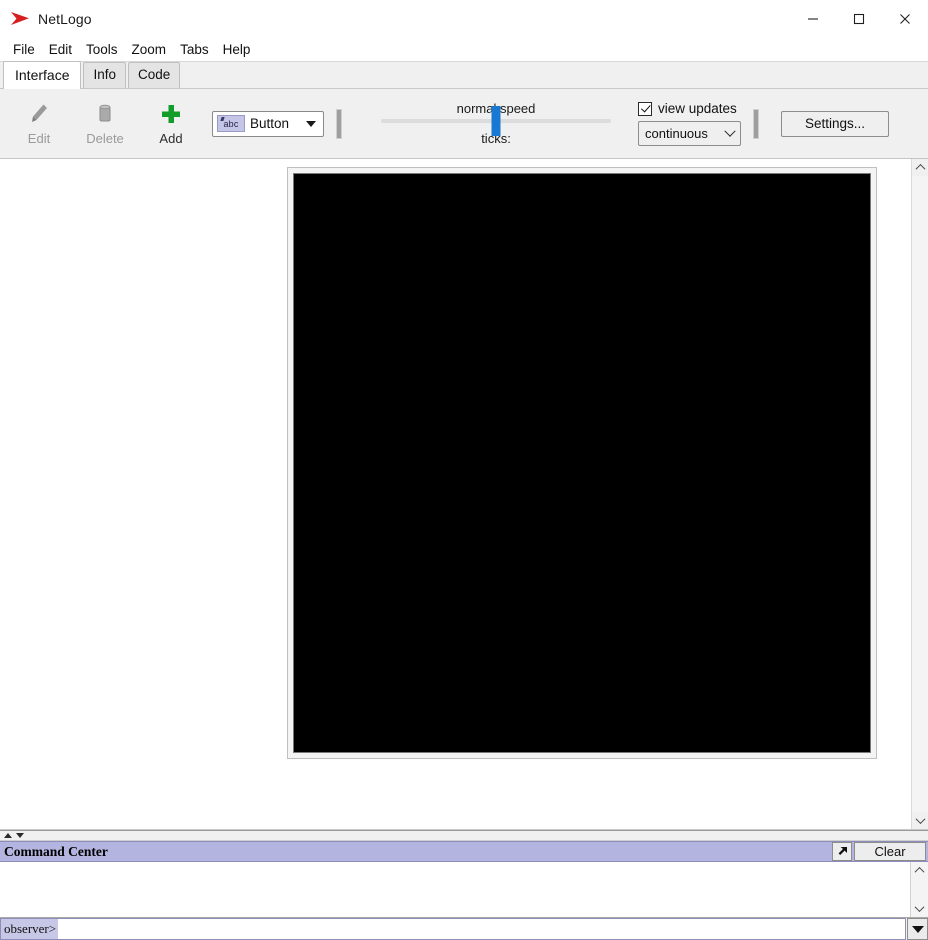 This screenshot has height=940, width=928. I want to click on trash-icon, so click(105, 114).